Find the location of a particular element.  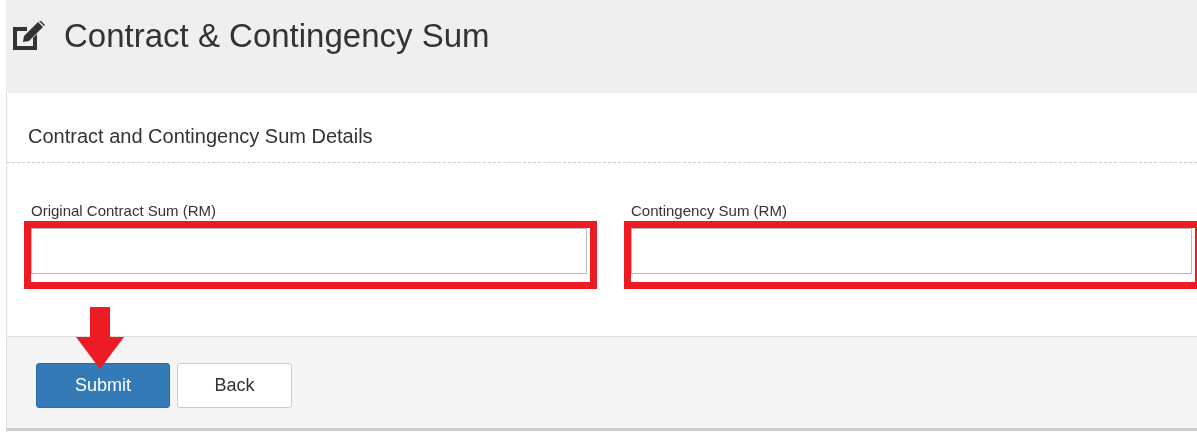

page-title: Contract & Contingency Sum is located at coordinates (277, 36).